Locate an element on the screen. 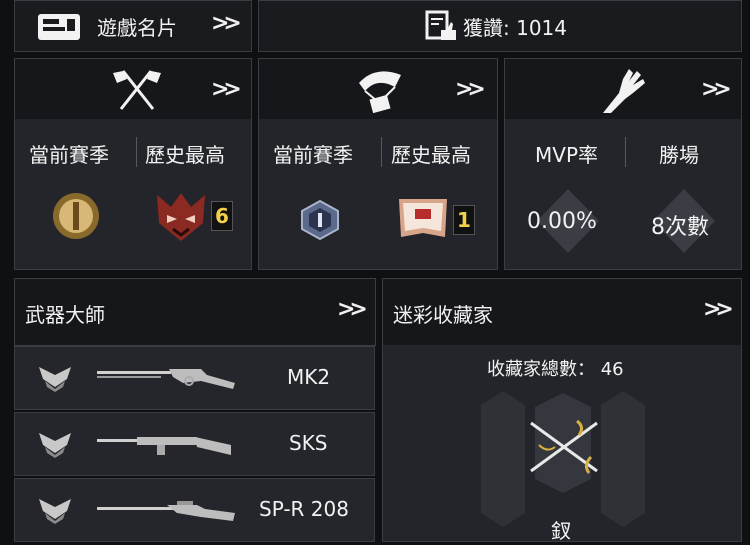  zombie-stats-card: >> MVP率 勝場 0.00% 8次數 is located at coordinates (623, 164).